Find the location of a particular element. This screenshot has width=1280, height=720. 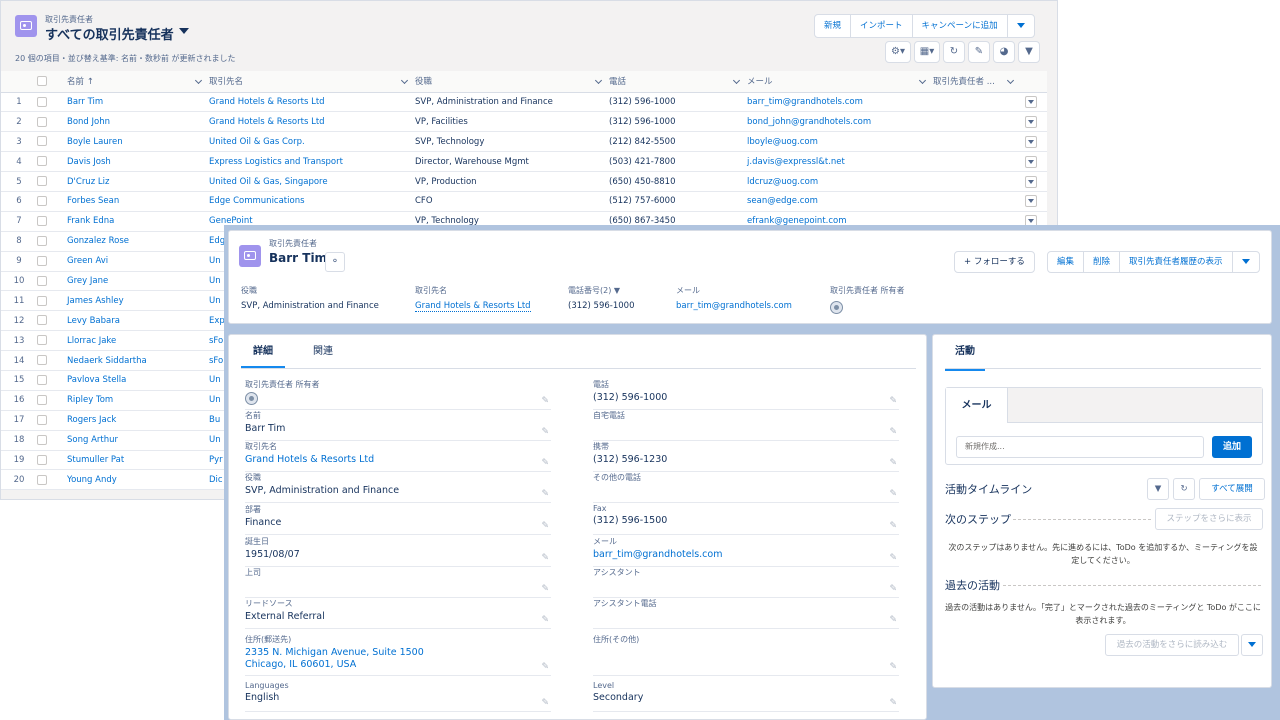

column-header-account: 取引先名 is located at coordinates (312, 82).